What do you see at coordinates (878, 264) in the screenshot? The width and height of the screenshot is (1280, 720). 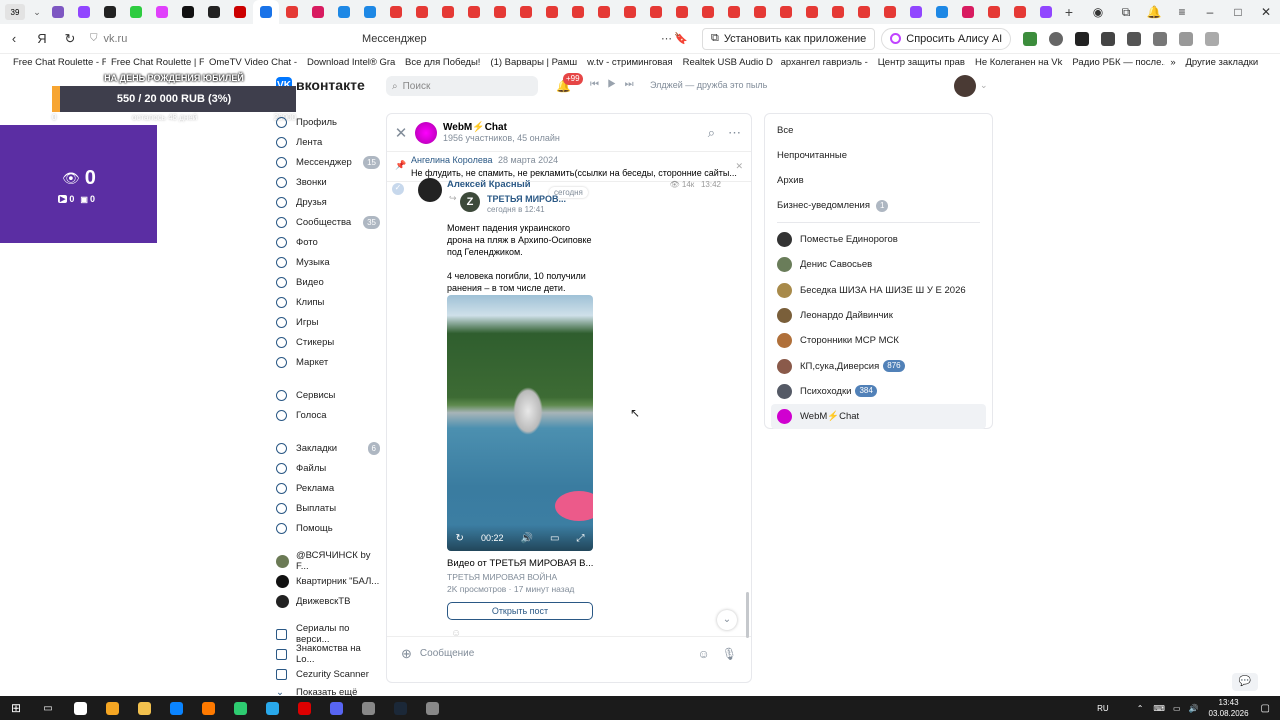 I see `conversation-item: Денис Савосьев` at bounding box center [878, 264].